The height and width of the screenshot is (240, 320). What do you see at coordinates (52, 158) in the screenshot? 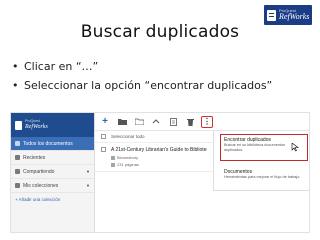
I see `sidebar-item-recent: Recientes` at bounding box center [52, 158].